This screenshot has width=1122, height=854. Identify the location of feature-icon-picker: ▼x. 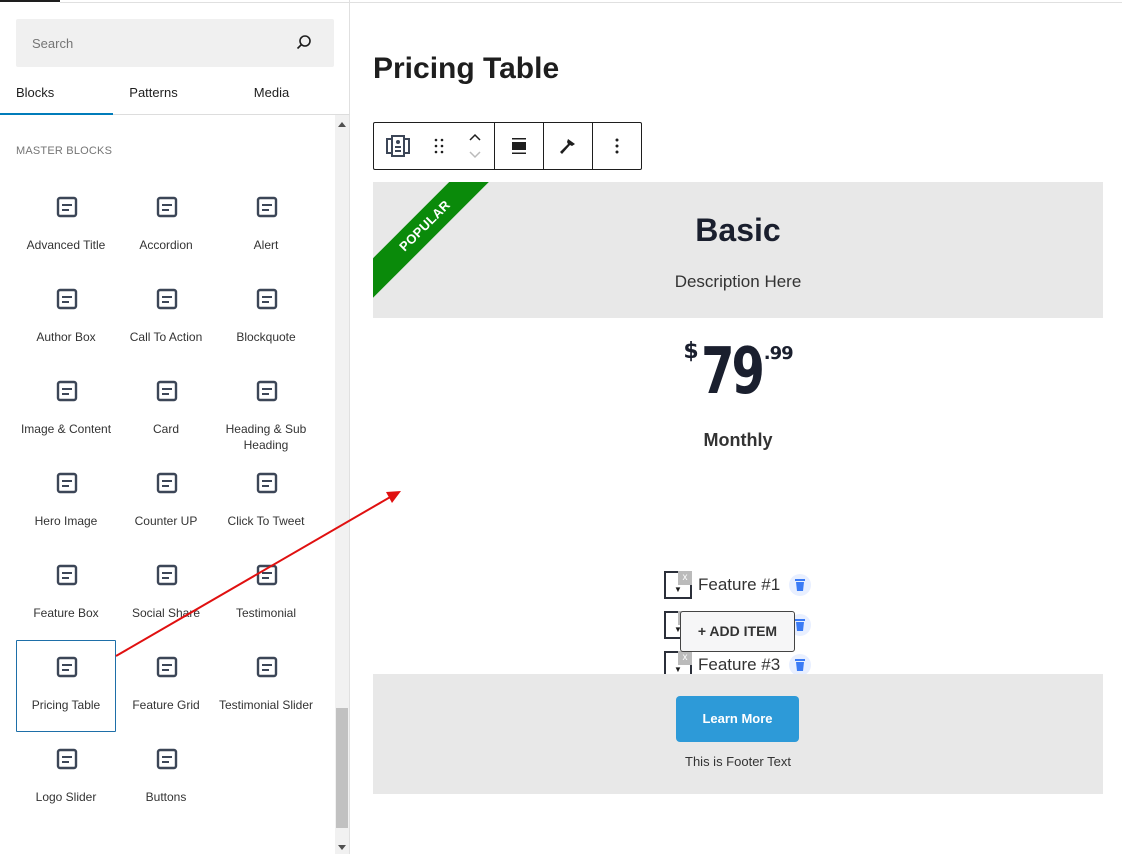
(678, 585).